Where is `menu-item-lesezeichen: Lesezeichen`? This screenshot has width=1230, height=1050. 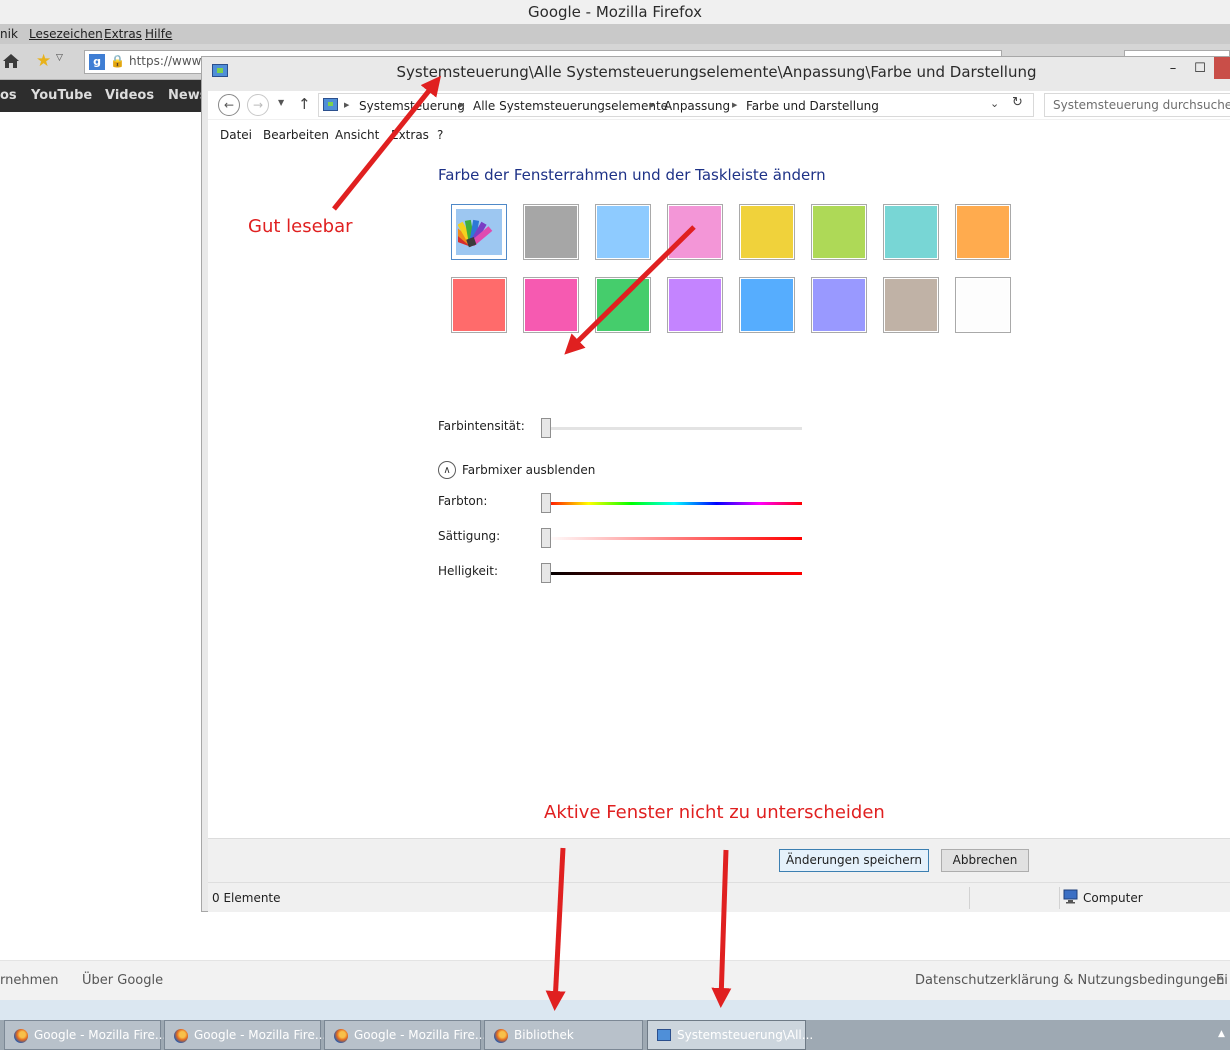
menu-item-lesezeichen: Lesezeichen is located at coordinates (66, 34).